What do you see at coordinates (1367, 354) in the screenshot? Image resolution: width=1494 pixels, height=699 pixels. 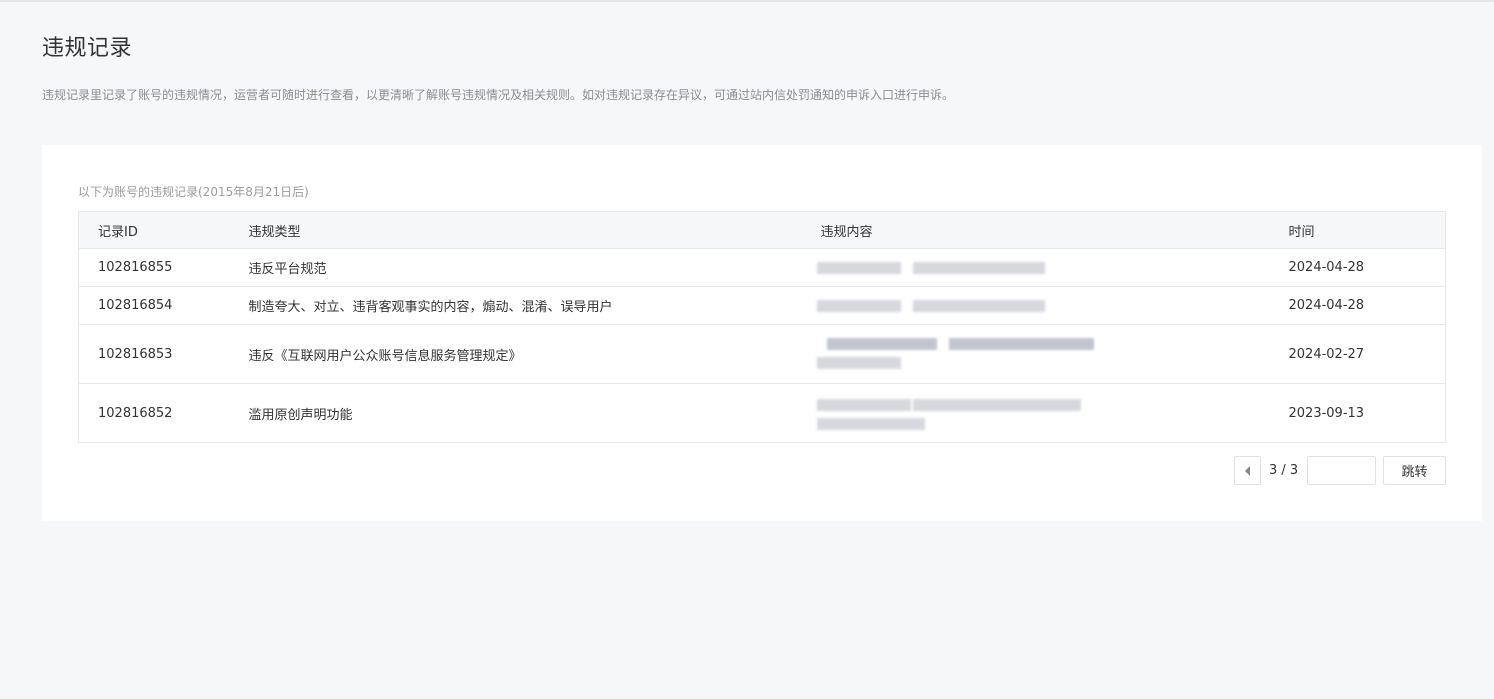 I see `record-time: 2024-02-27` at bounding box center [1367, 354].